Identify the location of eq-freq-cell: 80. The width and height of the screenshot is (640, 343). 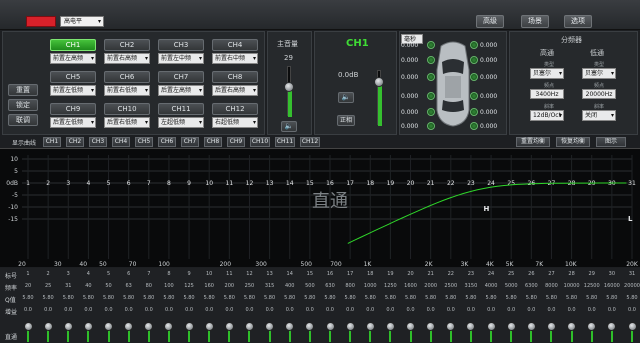
(149, 286).